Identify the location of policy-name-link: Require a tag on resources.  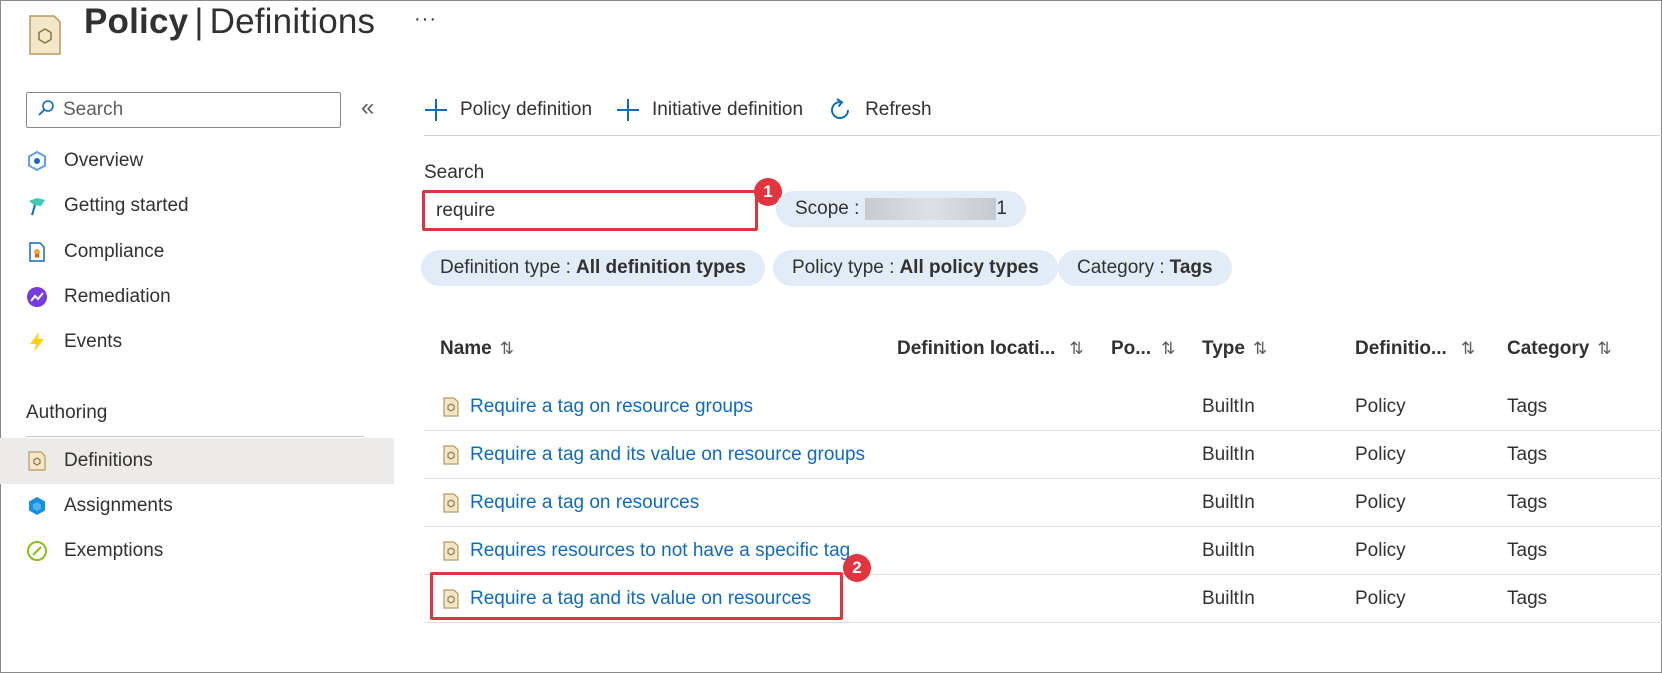
(570, 503).